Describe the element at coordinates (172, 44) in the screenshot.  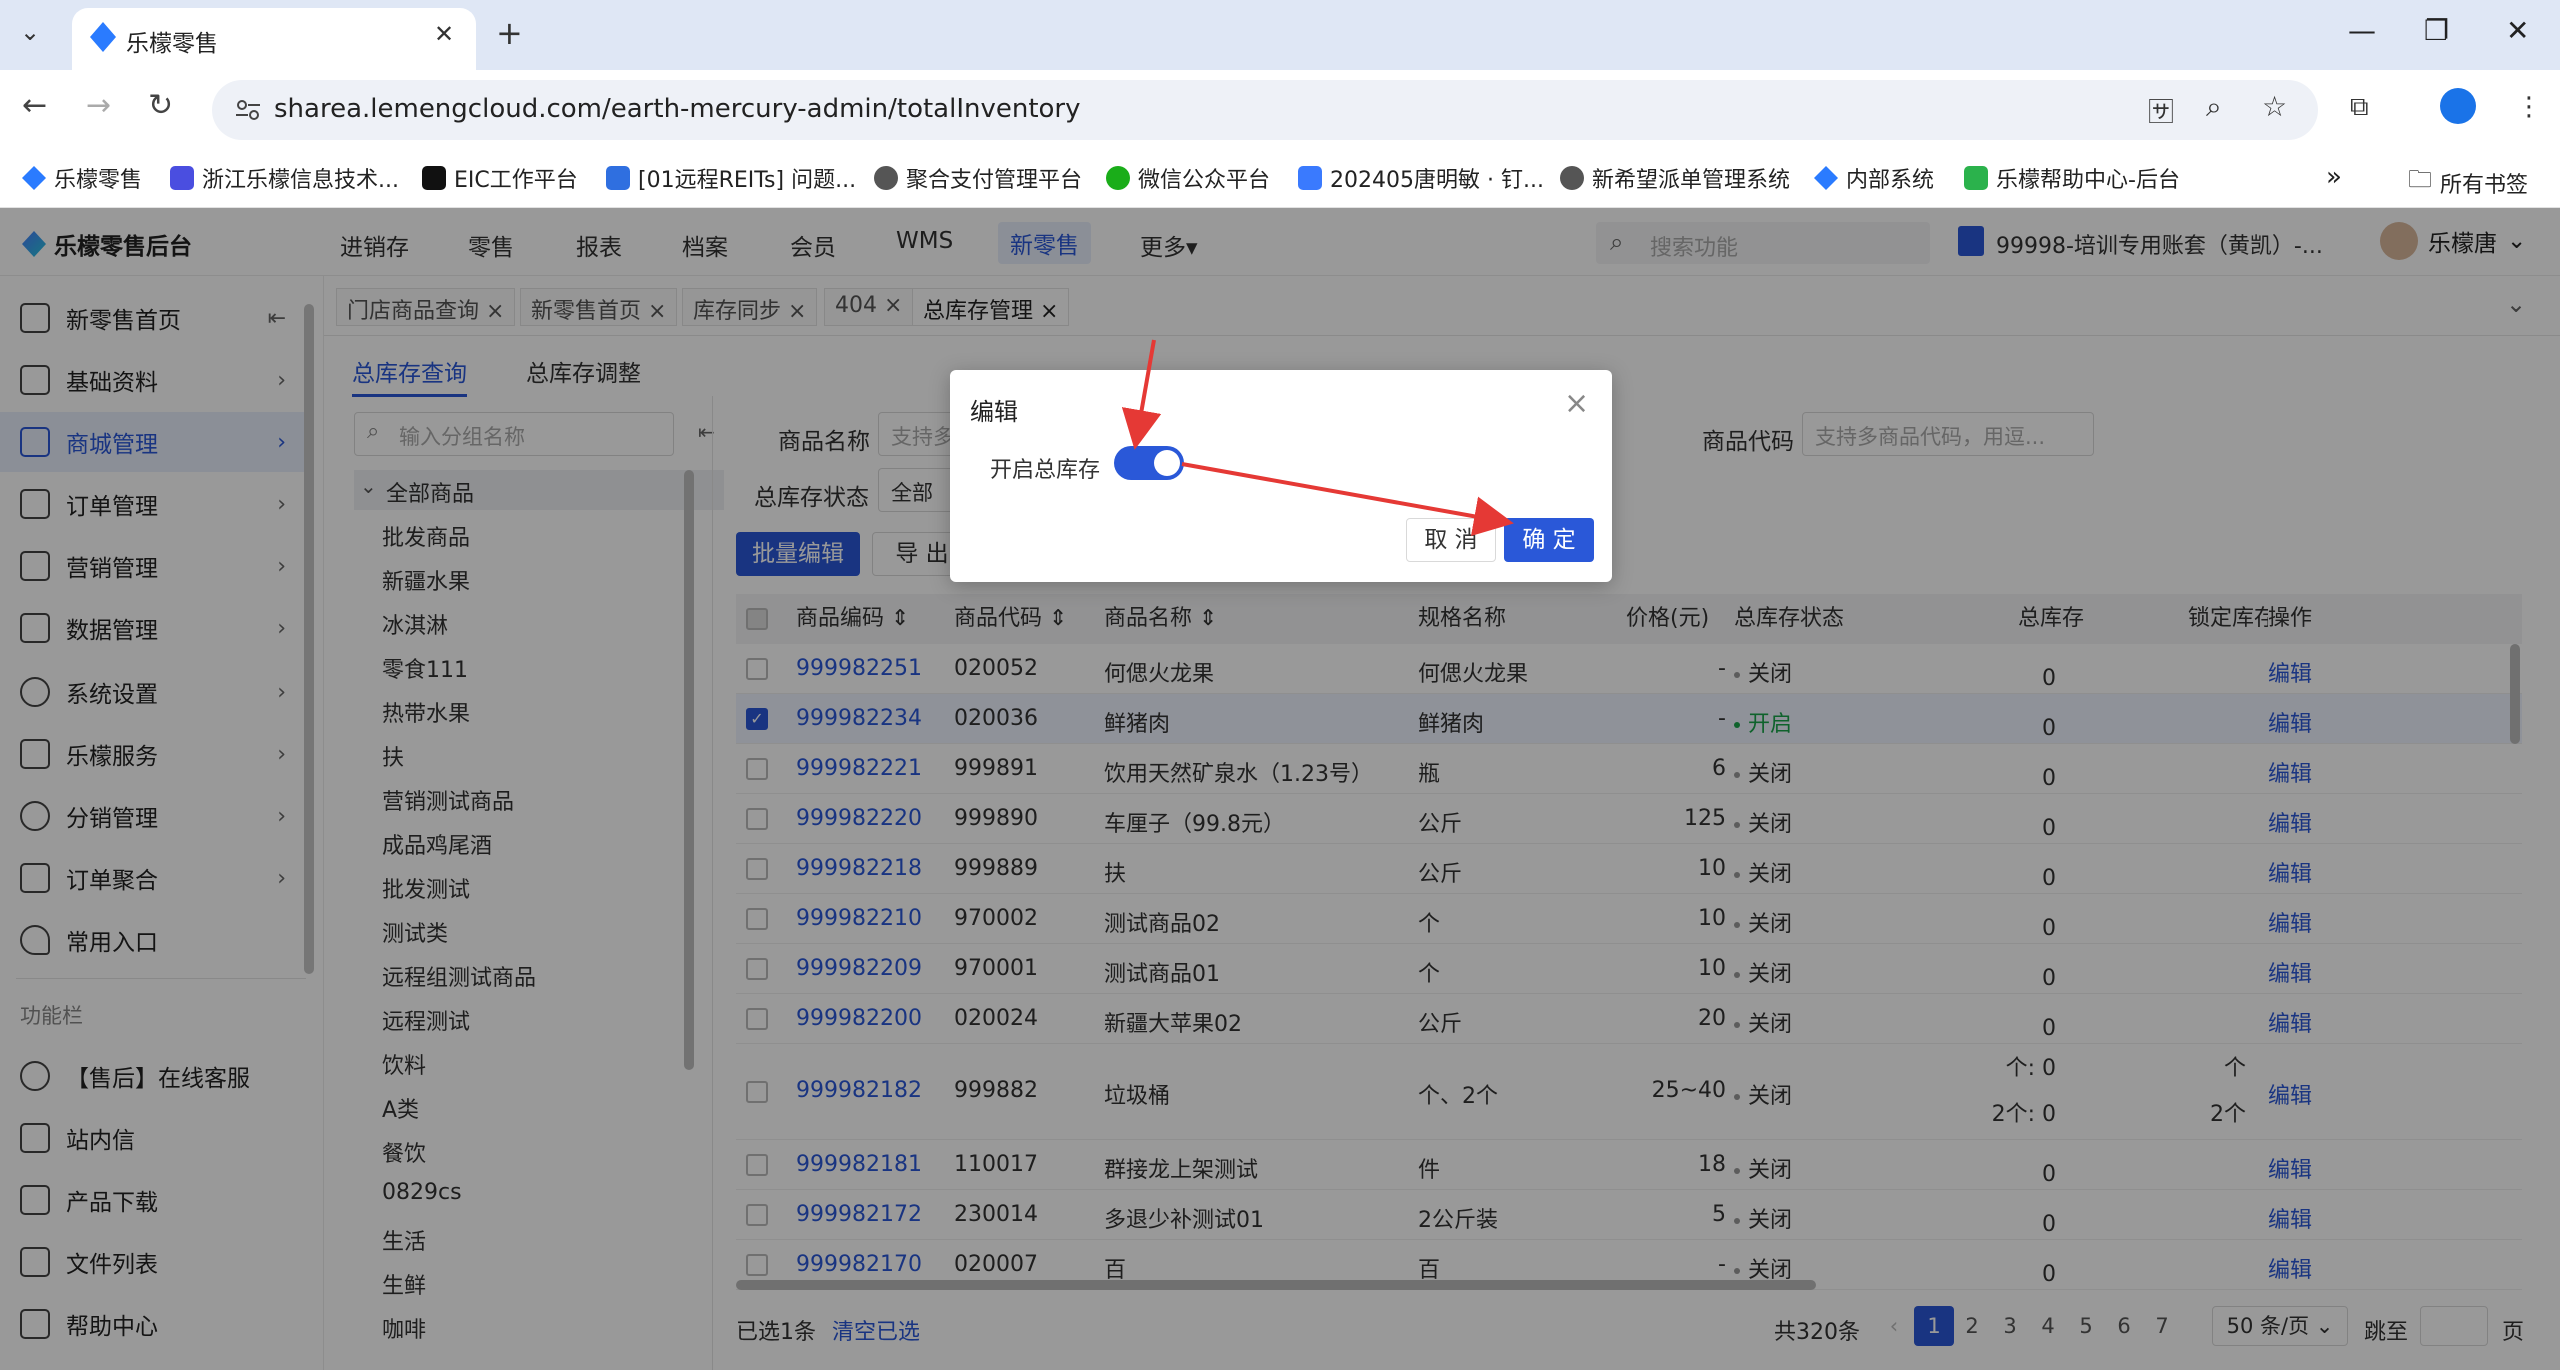
I see `tab-title: 乐檬零售` at that location.